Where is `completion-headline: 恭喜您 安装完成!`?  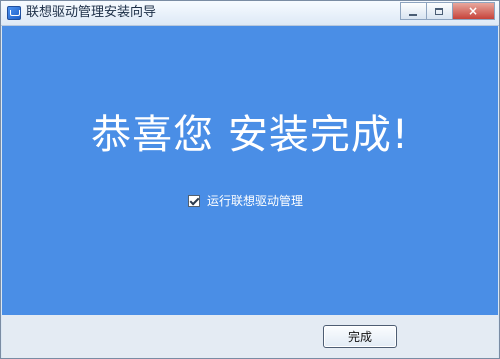
completion-headline: 恭喜您 安装完成! is located at coordinates (250, 135).